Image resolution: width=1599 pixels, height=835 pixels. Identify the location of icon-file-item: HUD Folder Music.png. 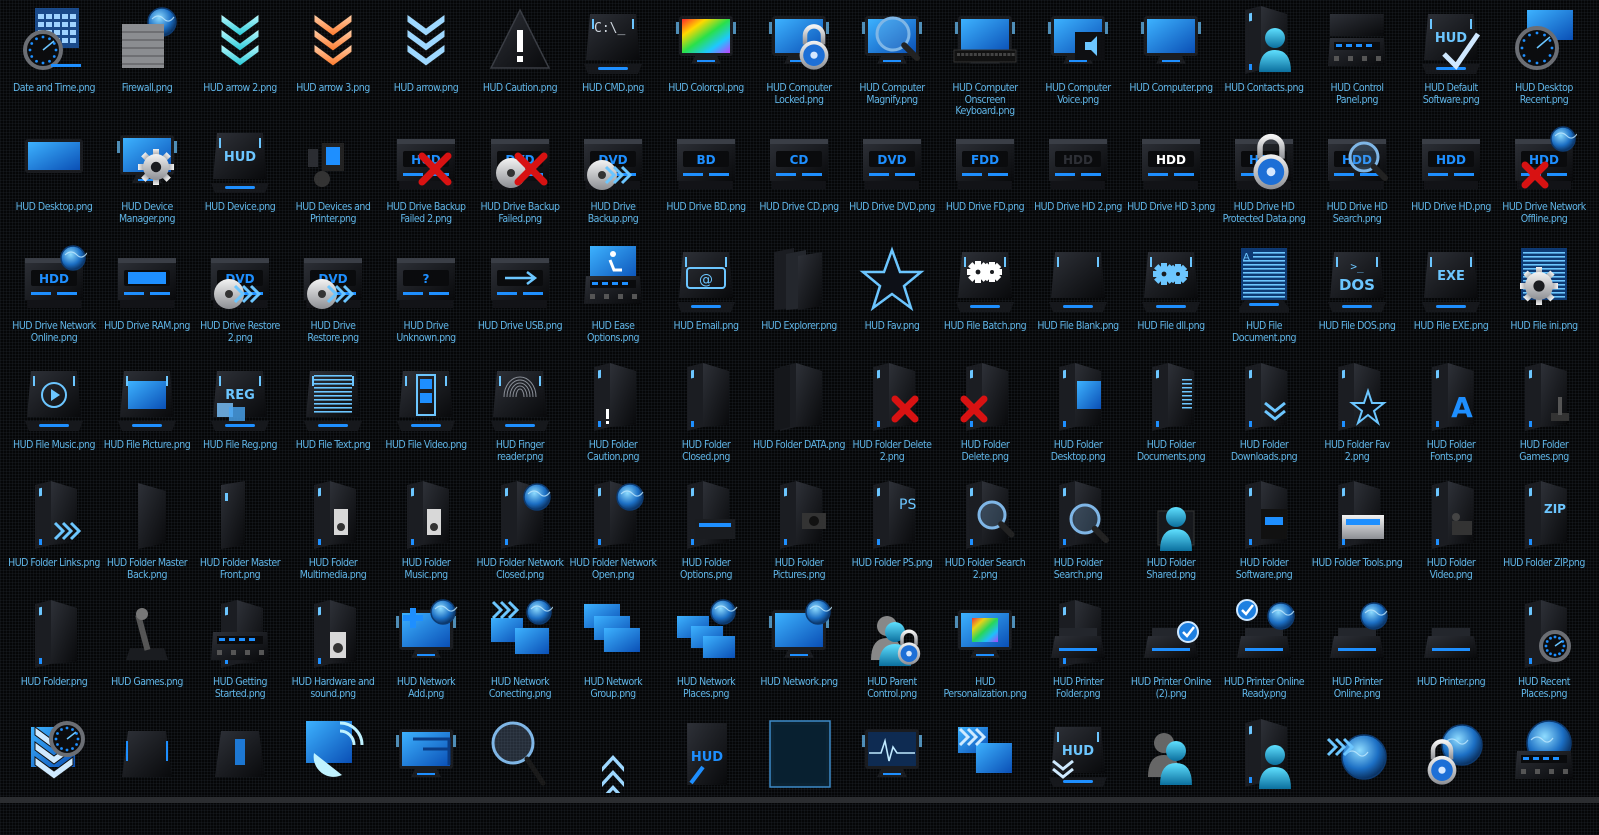
(426, 538).